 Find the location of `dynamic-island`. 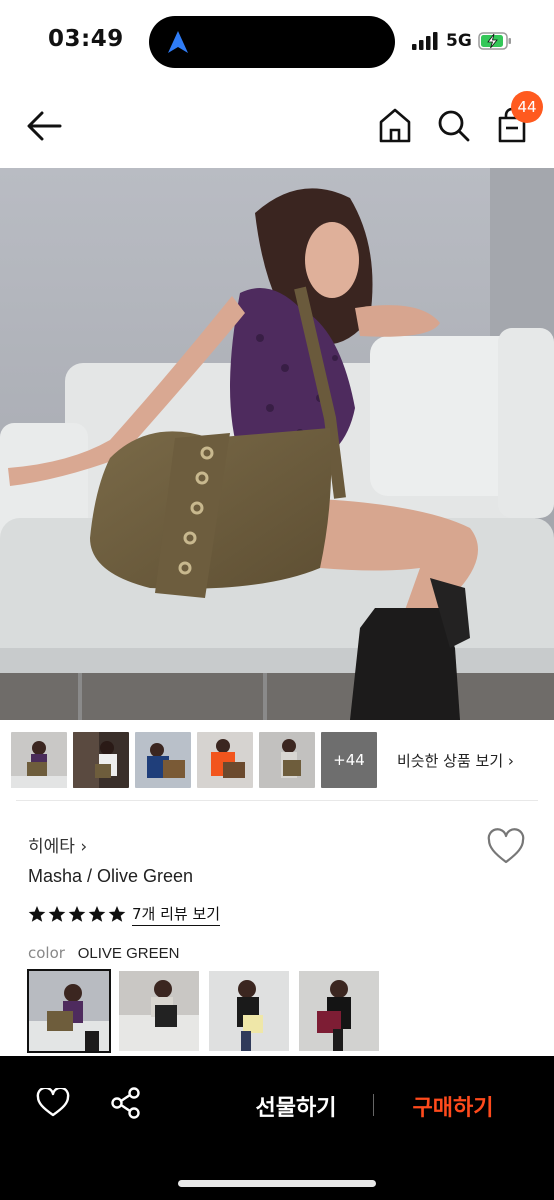

dynamic-island is located at coordinates (272, 42).